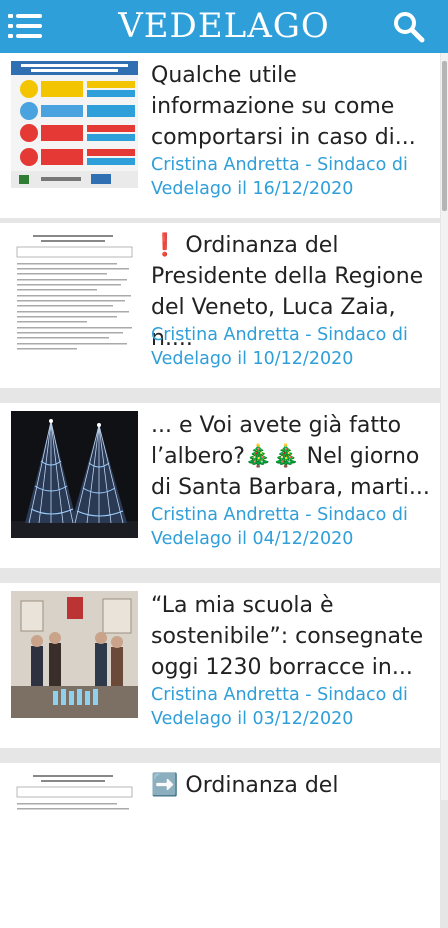 The height and width of the screenshot is (928, 448). I want to click on app-header: VEDELAGO, so click(224, 26).